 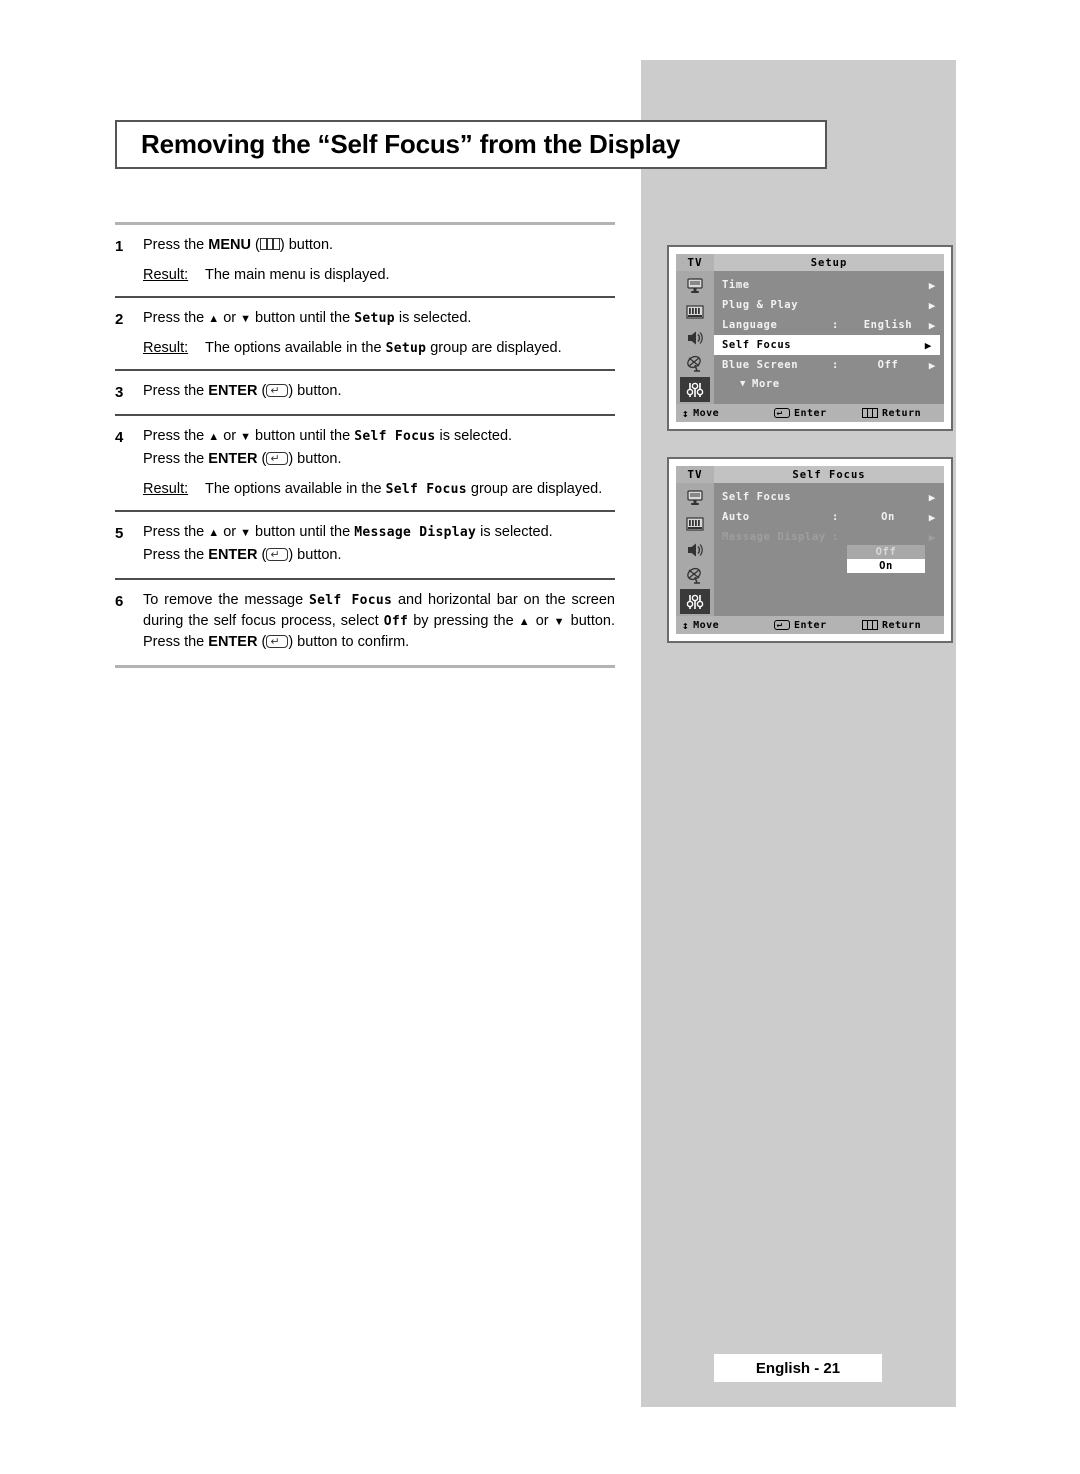 What do you see at coordinates (514, 532) in the screenshot?
I see `text: is selected.` at bounding box center [514, 532].